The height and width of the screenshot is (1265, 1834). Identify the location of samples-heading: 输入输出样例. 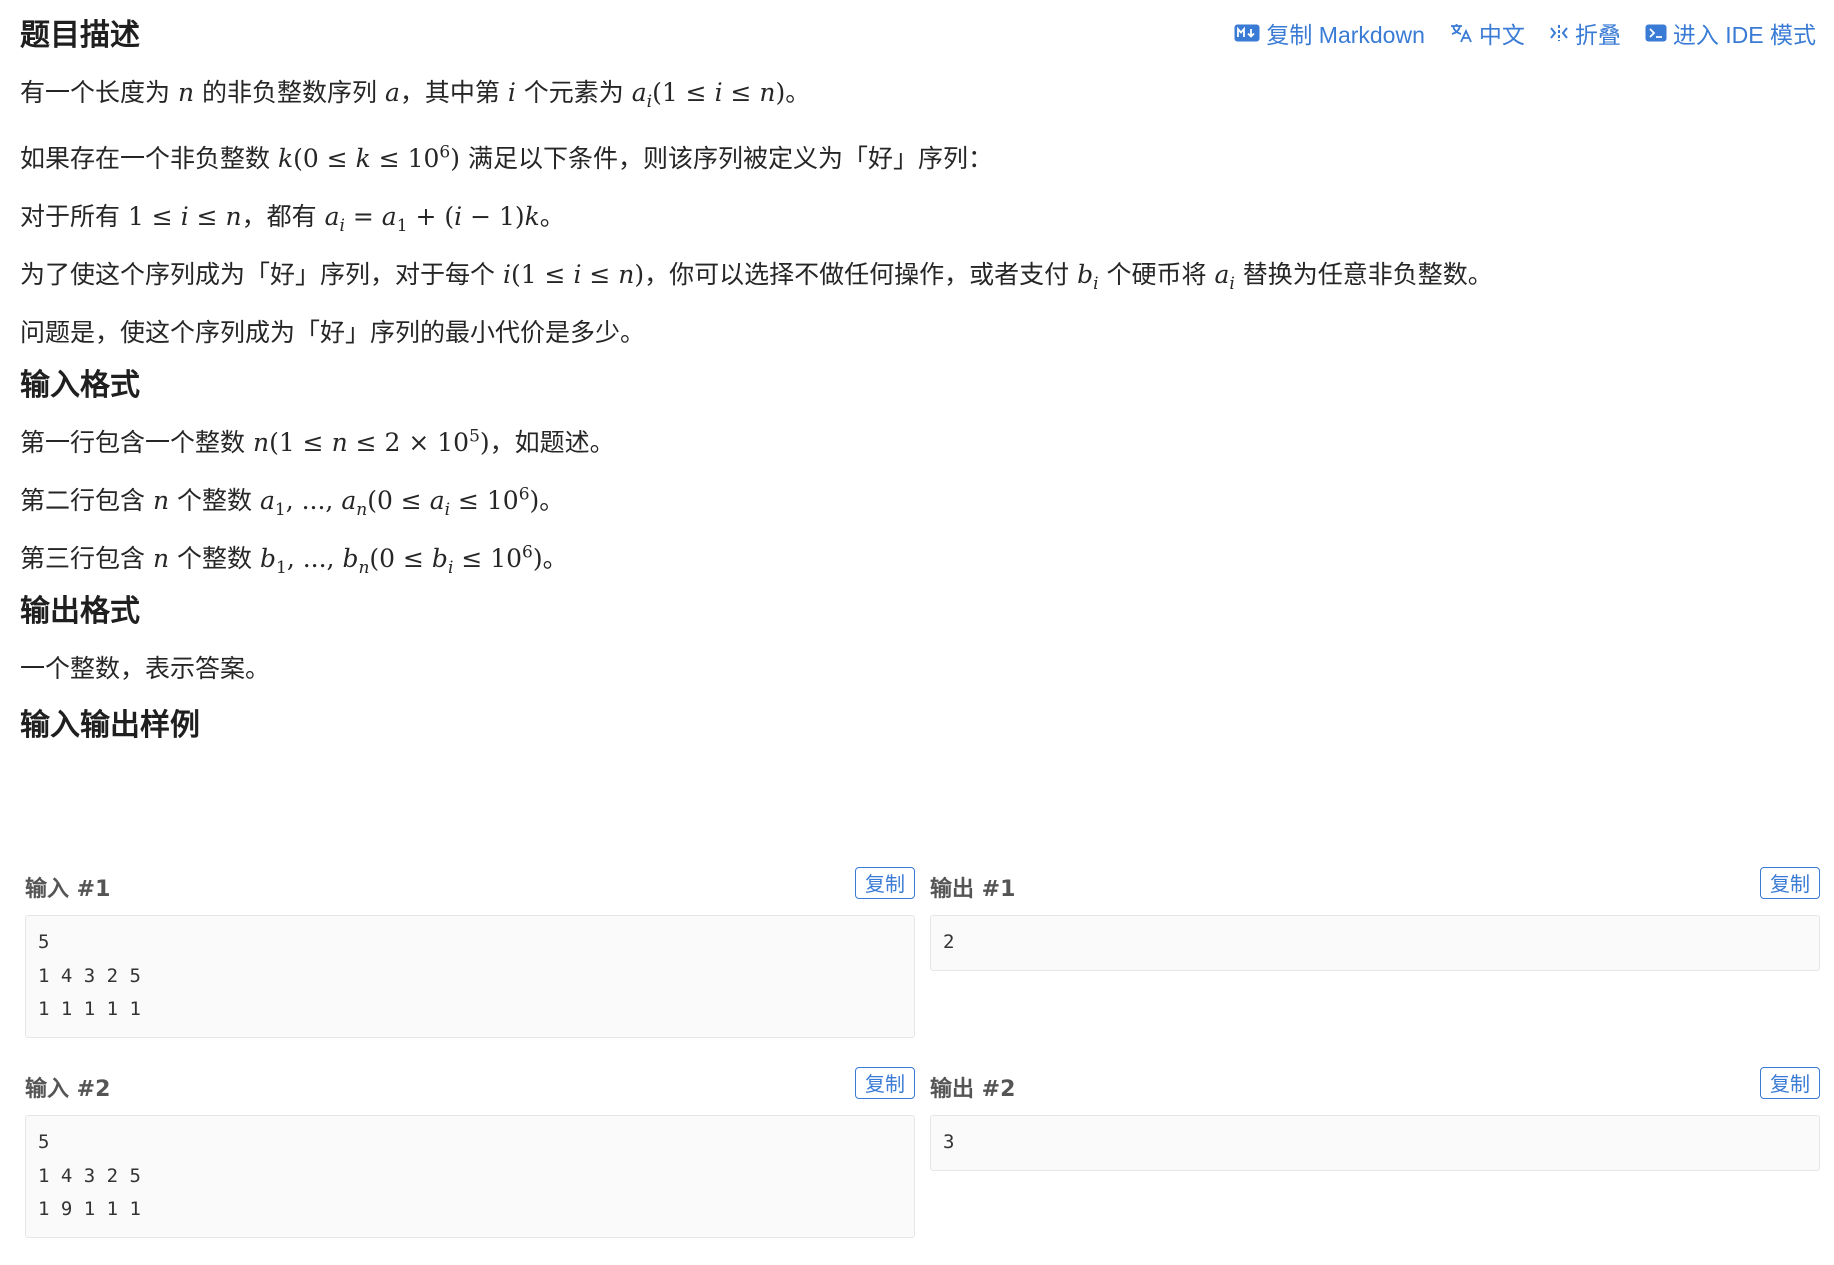
(110, 725).